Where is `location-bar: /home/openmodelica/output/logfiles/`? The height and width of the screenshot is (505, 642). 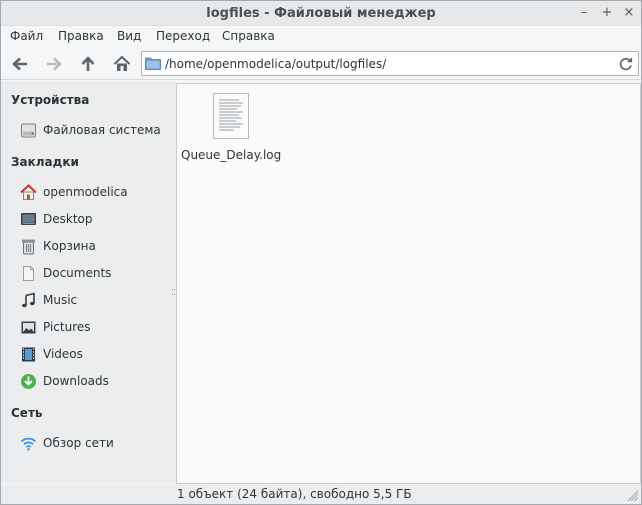
location-bar: /home/openmodelica/output/logfiles/ is located at coordinates (390, 63).